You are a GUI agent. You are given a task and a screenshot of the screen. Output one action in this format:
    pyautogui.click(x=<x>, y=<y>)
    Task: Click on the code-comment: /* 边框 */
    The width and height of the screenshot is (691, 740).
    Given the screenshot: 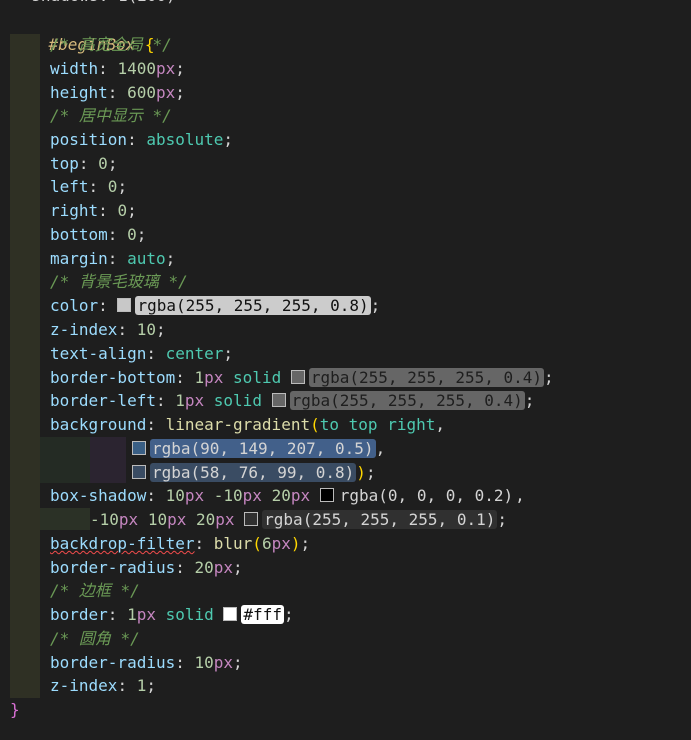 What is the action you would take?
    pyautogui.click(x=95, y=590)
    